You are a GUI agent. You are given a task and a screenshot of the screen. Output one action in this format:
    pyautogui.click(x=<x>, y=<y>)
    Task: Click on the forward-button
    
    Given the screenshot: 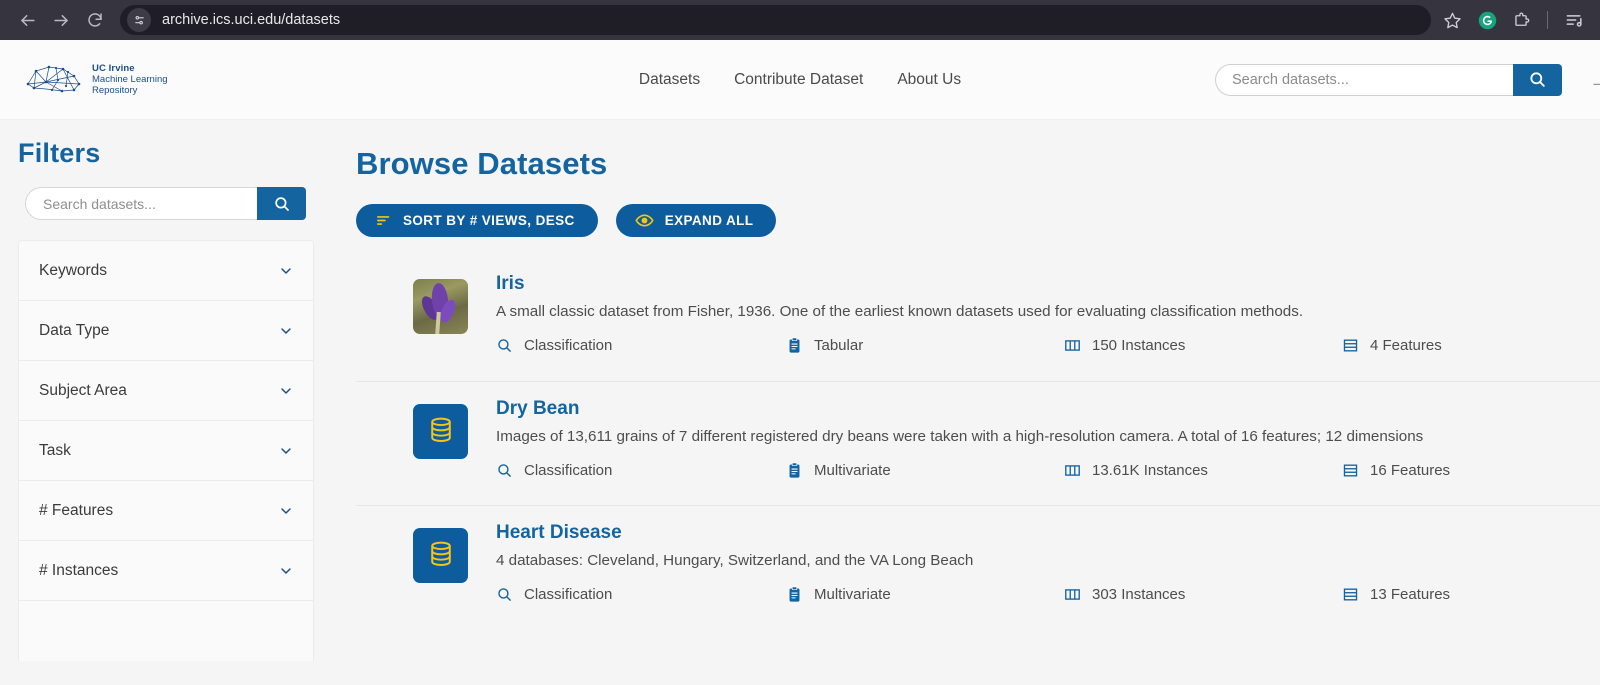 What is the action you would take?
    pyautogui.click(x=61, y=20)
    